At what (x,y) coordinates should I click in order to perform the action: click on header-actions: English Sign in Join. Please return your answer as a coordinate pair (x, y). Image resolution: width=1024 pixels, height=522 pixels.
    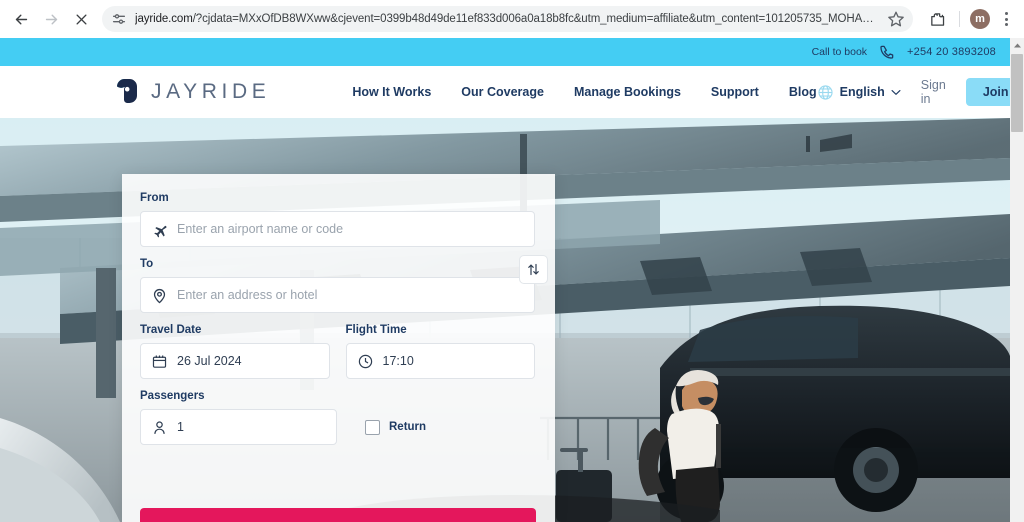
    Looking at the image, I should click on (913, 92).